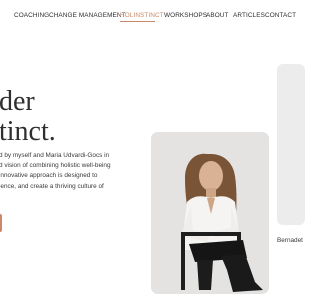 This screenshot has width=320, height=300. Describe the element at coordinates (280, 15) in the screenshot. I see `nav-contact: CONTACT` at that location.